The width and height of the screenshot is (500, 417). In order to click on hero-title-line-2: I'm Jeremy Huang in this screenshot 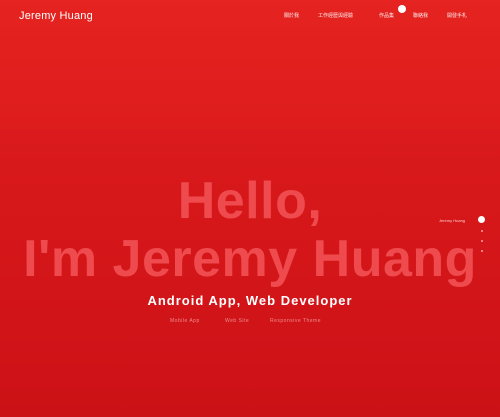, I will do `click(250, 259)`.